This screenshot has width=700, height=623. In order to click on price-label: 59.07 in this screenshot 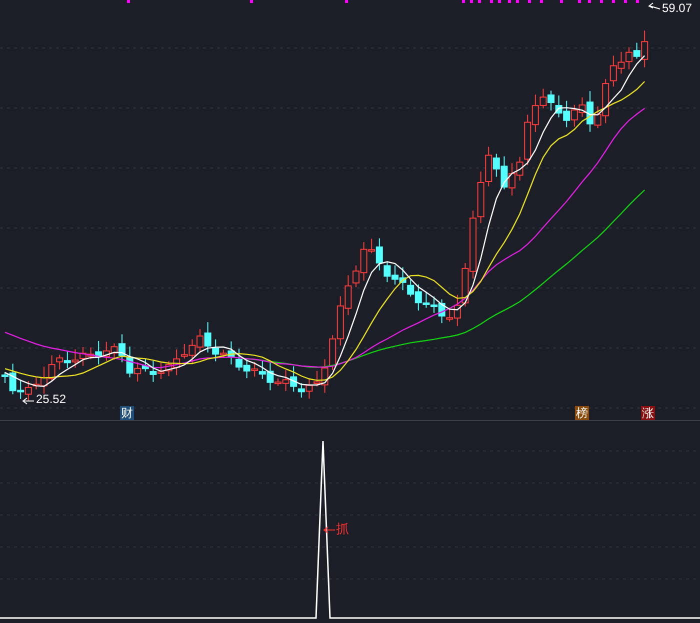, I will do `click(677, 8)`.